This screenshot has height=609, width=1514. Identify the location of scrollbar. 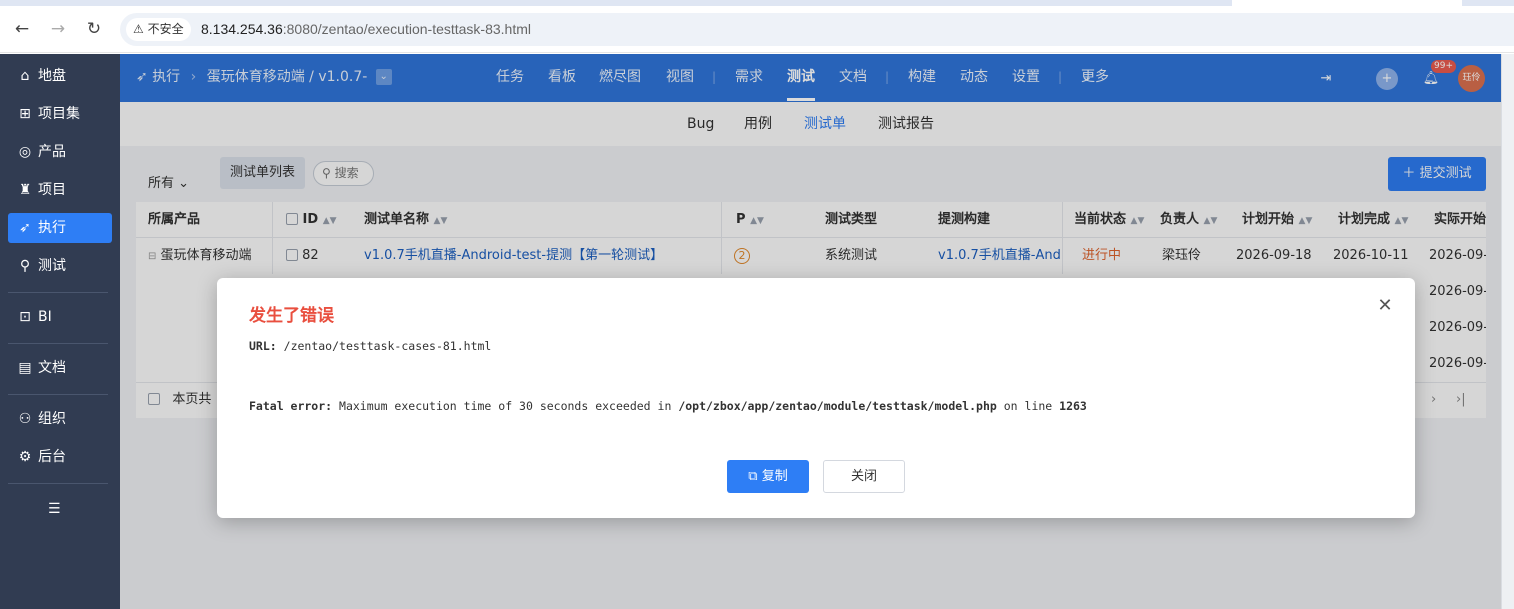
(1507, 331).